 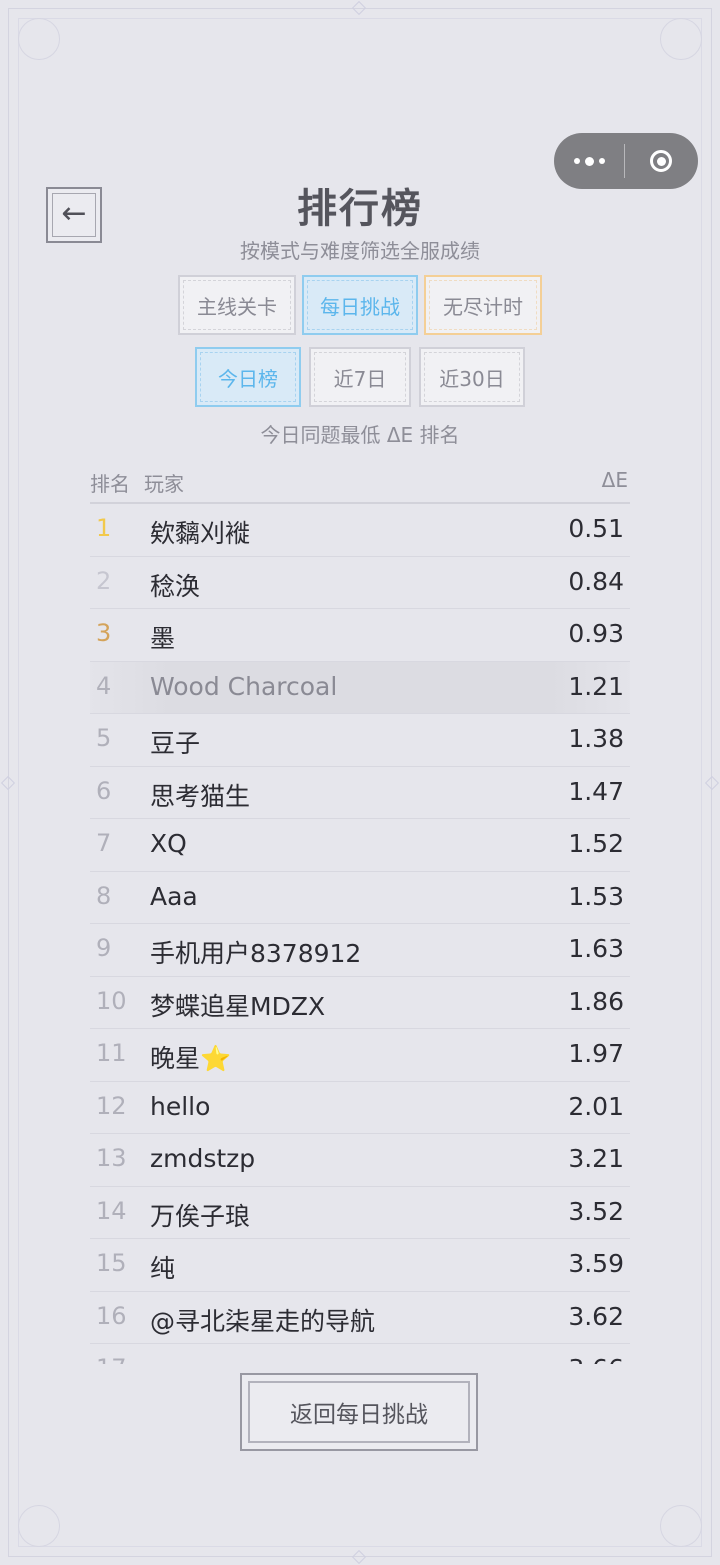 I want to click on row-delta-value: 1.86, so click(x=596, y=1001).